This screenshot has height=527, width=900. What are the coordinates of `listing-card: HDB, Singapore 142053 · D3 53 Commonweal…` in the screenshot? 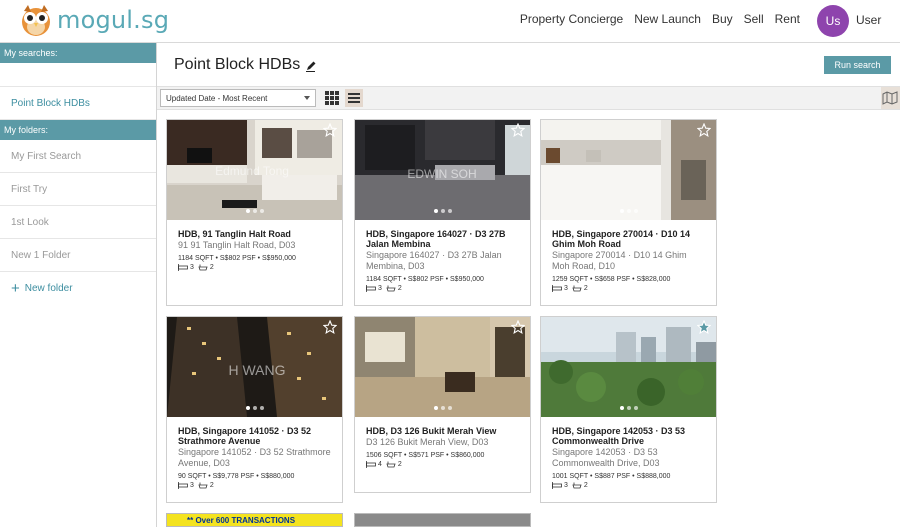 It's located at (628, 409).